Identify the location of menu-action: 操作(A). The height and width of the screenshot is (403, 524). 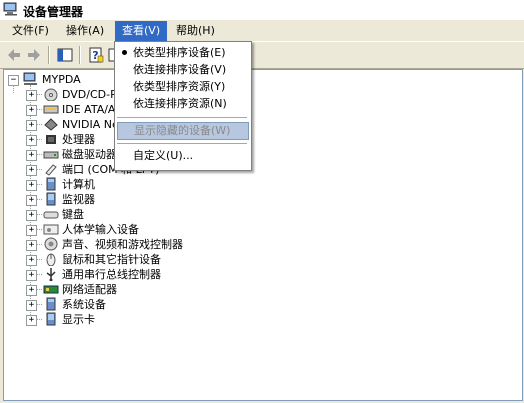
(85, 31).